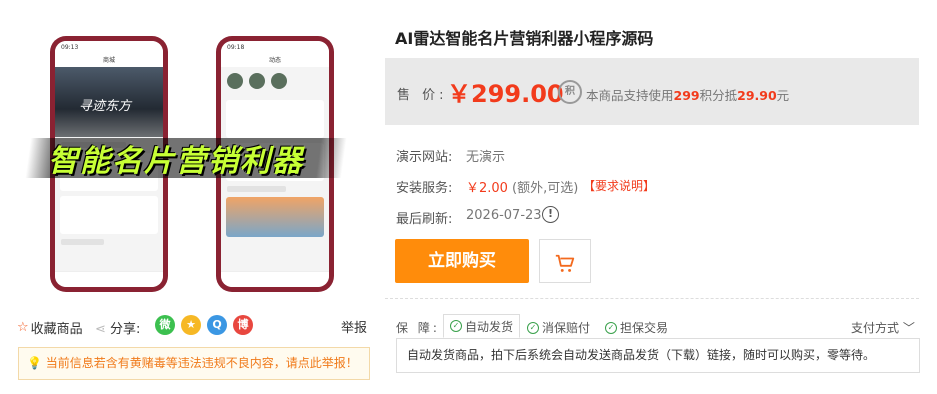 The height and width of the screenshot is (394, 937). I want to click on share-icon: ⋖, so click(100, 329).